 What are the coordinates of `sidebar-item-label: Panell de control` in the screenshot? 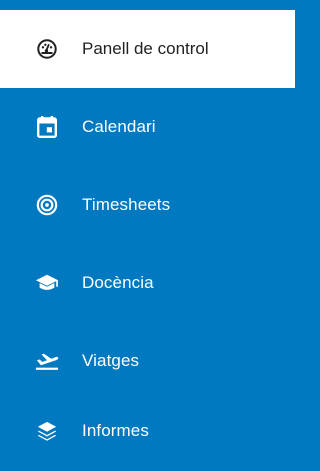 It's located at (145, 48).